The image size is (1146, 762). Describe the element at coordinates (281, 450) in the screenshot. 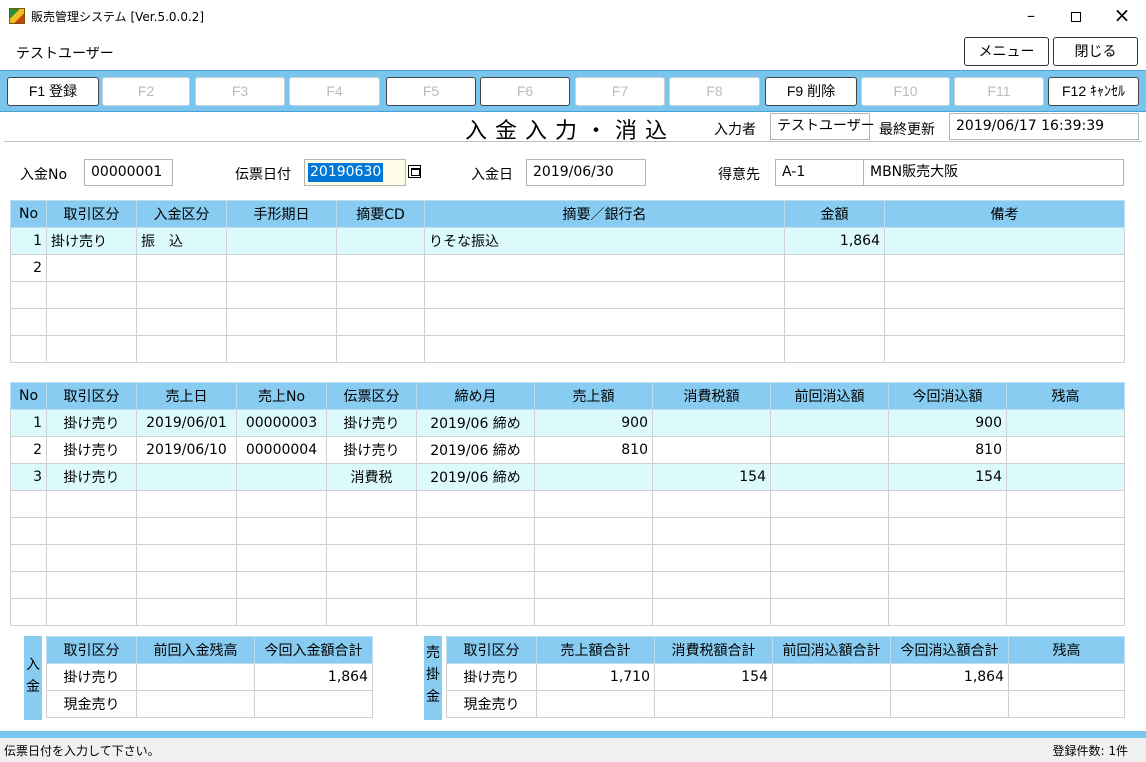

I see `cell: 00000004` at that location.